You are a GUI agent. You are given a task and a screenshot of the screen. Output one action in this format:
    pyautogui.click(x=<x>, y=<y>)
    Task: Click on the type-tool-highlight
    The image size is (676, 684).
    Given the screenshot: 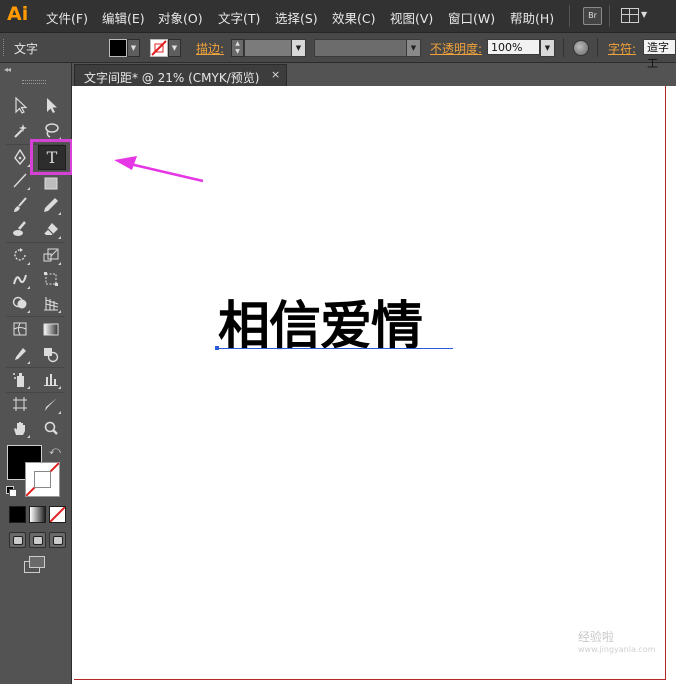 What is the action you would take?
    pyautogui.click(x=51, y=157)
    